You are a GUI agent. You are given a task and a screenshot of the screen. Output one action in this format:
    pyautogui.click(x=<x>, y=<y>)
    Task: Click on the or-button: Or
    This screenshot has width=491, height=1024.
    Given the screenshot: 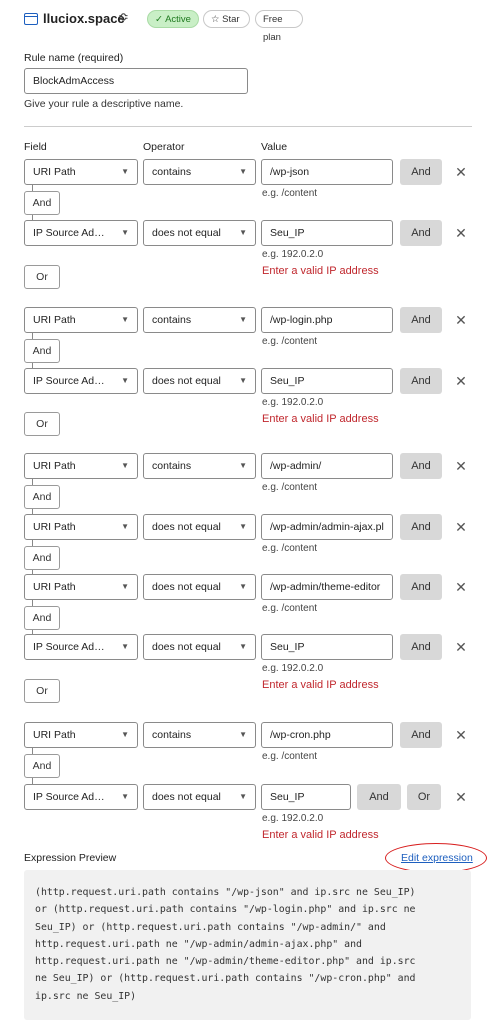 What is the action you would take?
    pyautogui.click(x=424, y=797)
    